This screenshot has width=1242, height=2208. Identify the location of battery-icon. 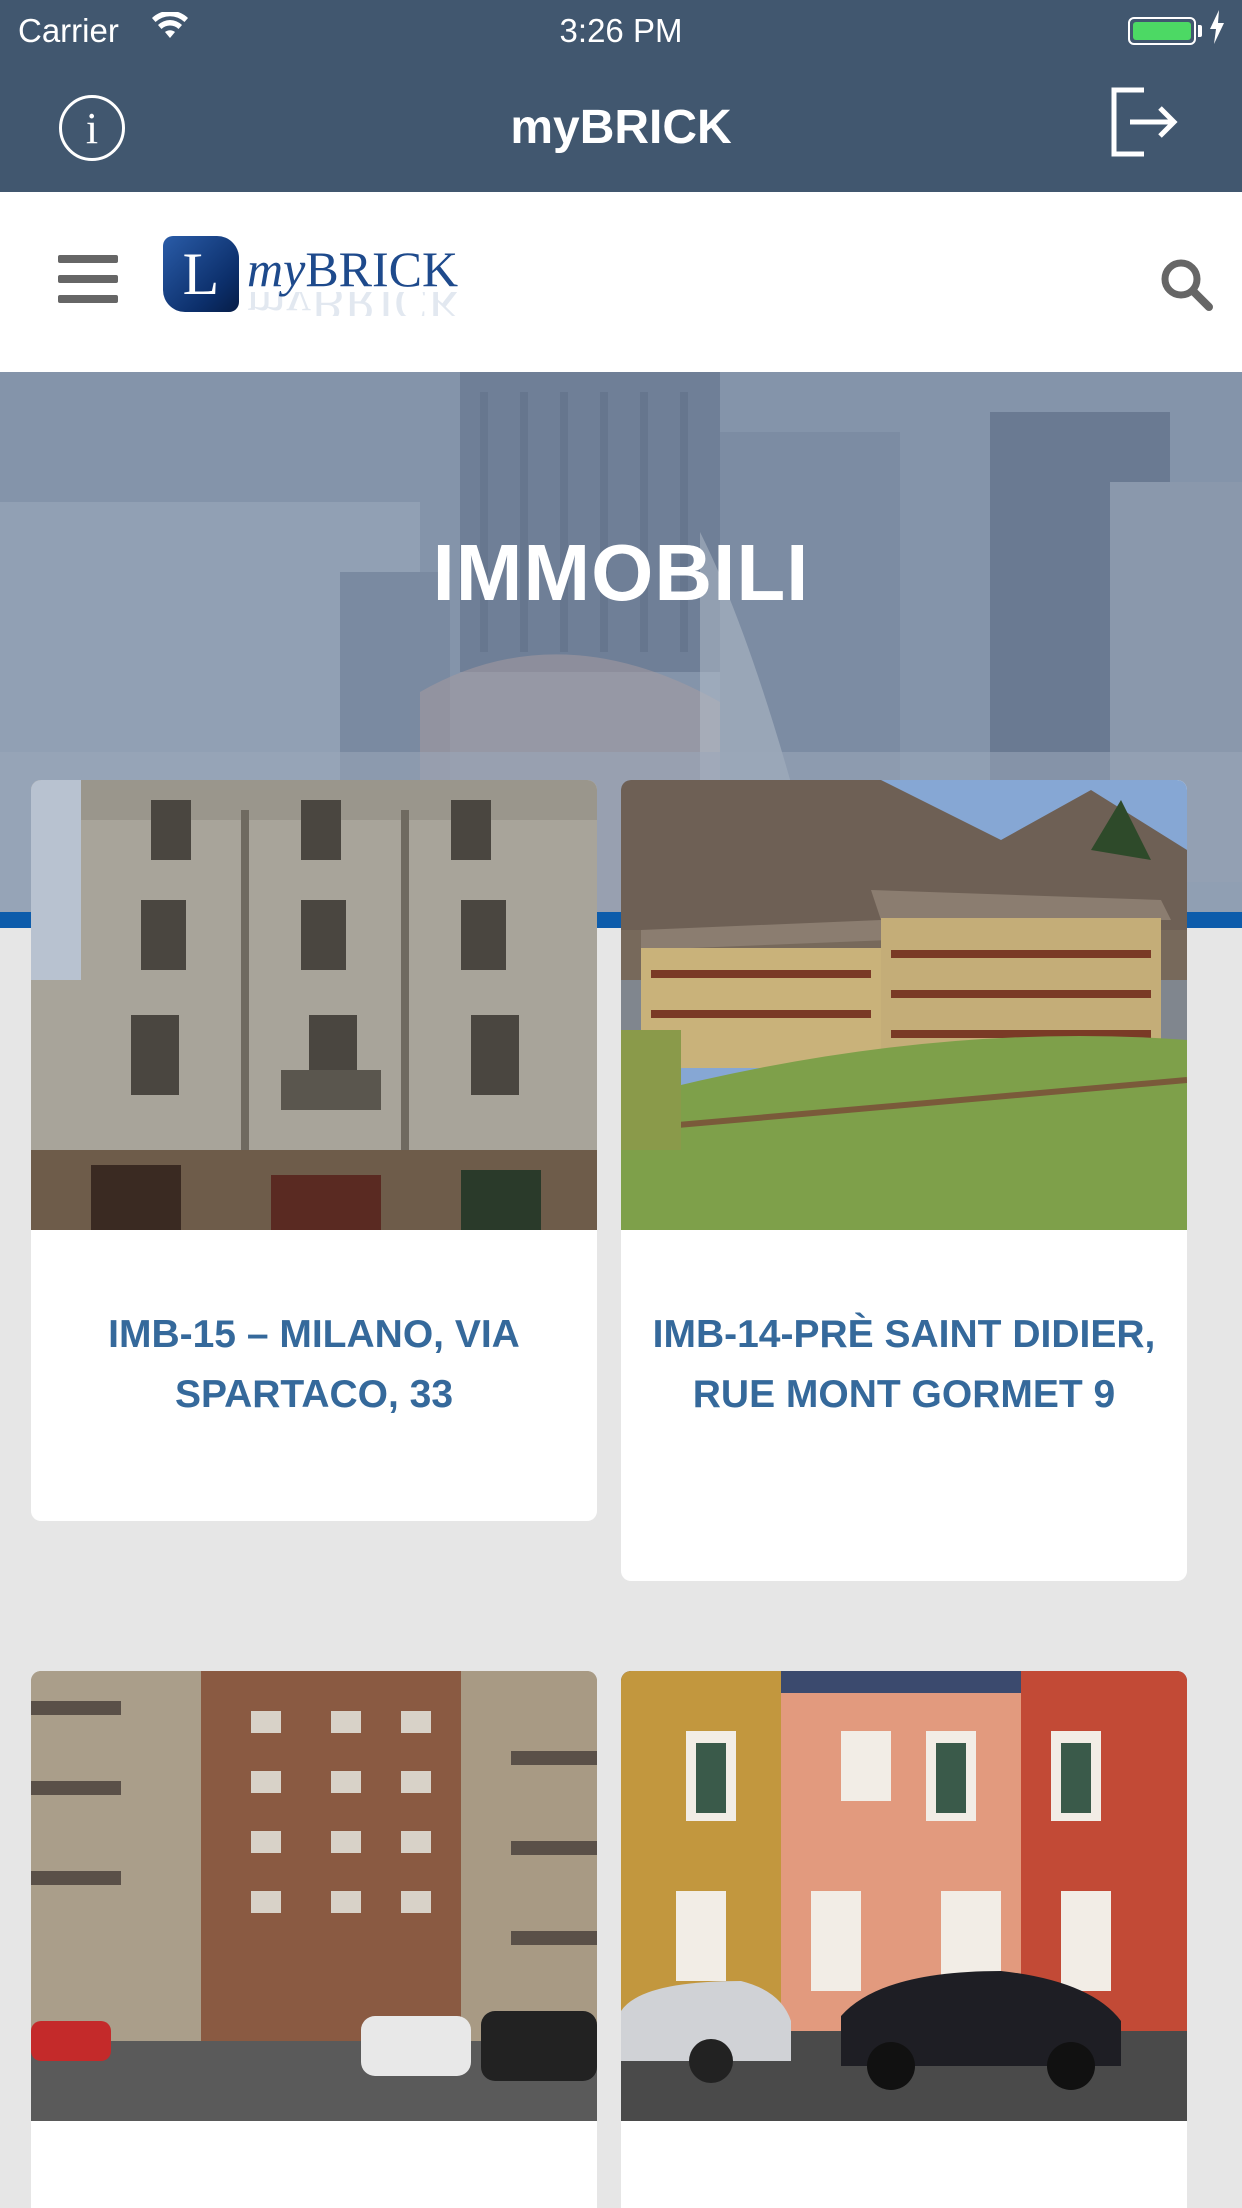
(1162, 31).